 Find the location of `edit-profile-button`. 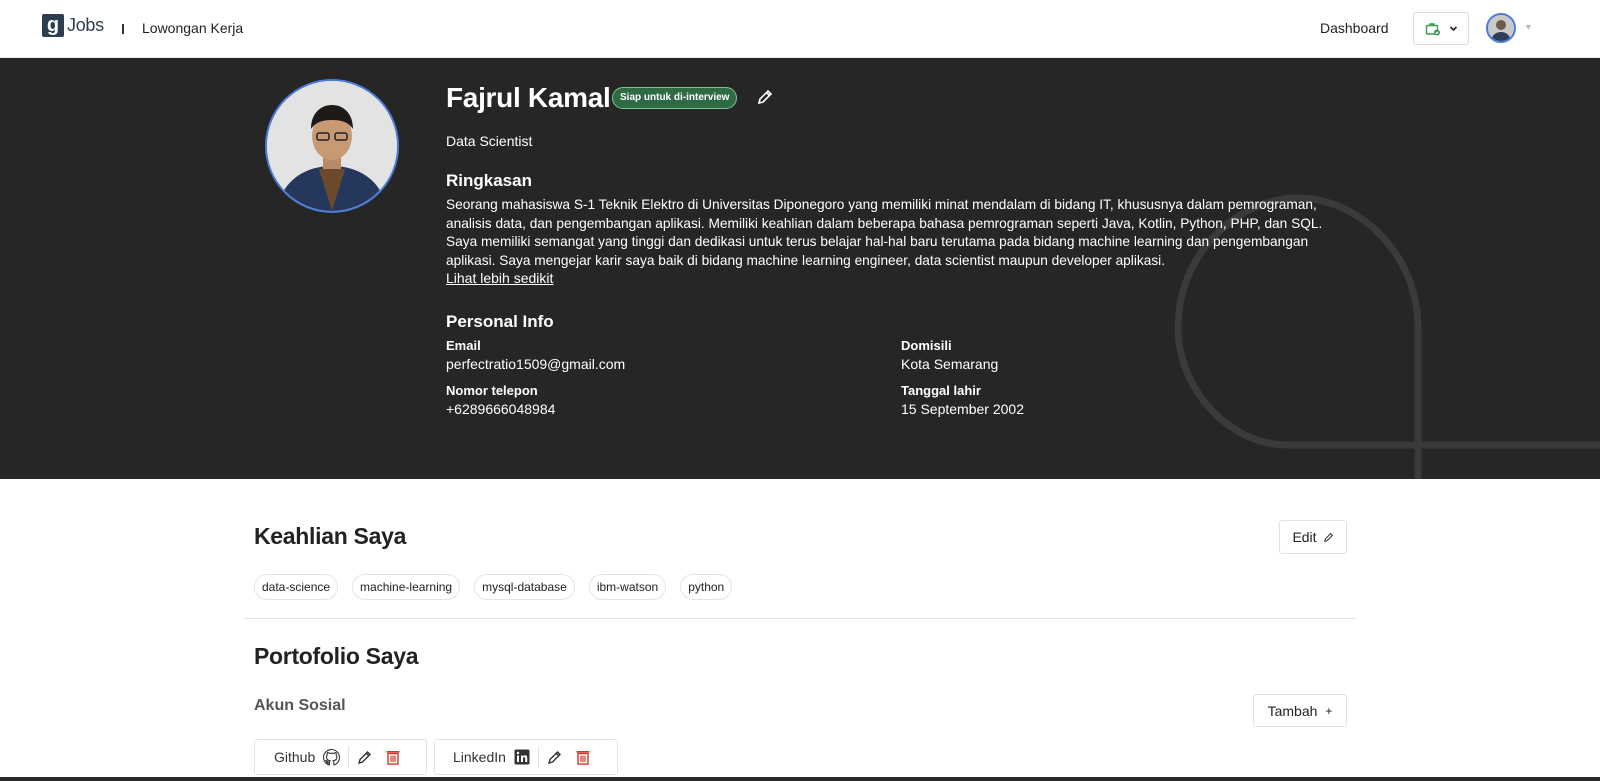

edit-profile-button is located at coordinates (765, 99).